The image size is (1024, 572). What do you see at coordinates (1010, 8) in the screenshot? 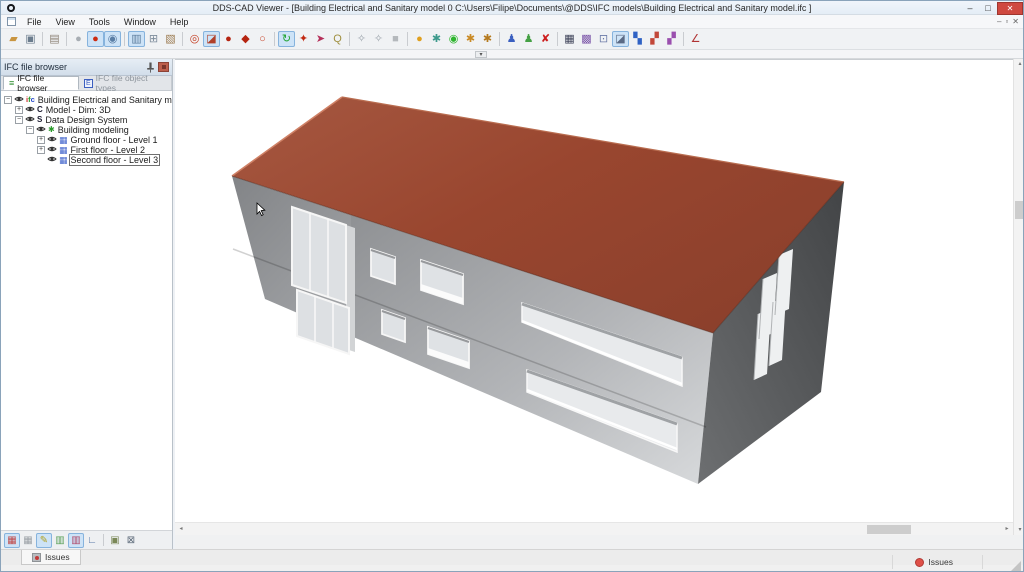
I see `close-button: ✕` at bounding box center [1010, 8].